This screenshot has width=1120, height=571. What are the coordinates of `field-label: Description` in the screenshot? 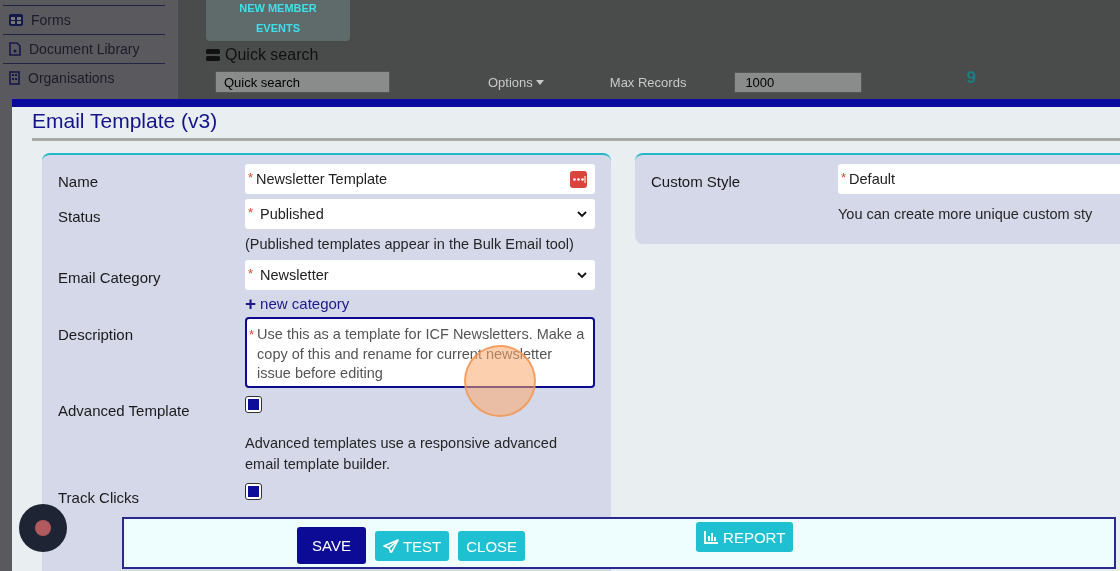 It's located at (96, 335).